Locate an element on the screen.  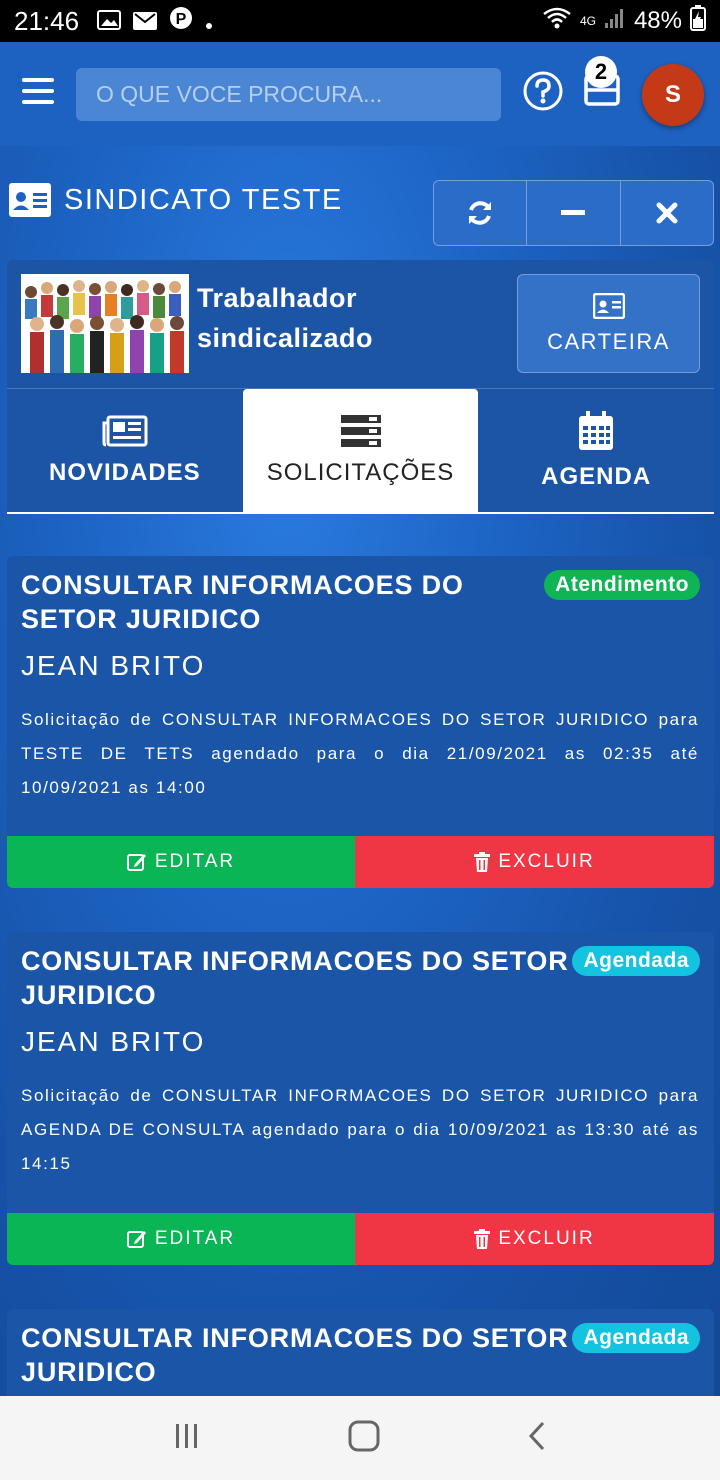
search-input is located at coordinates (288, 94).